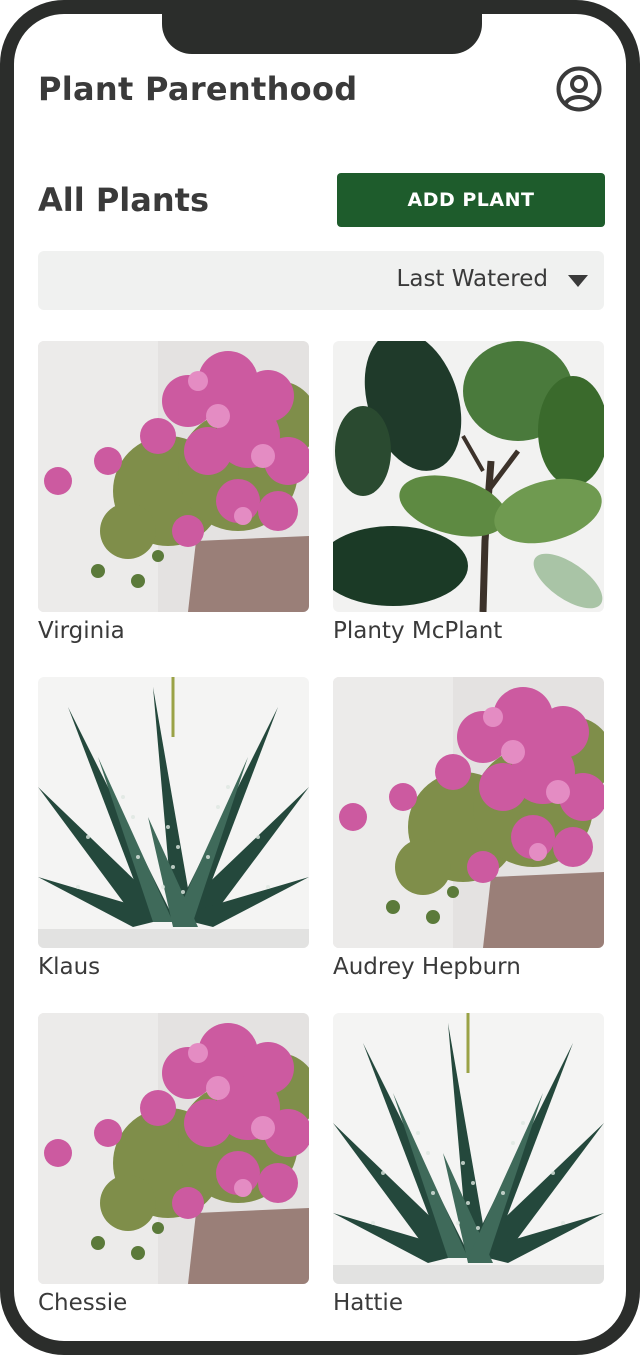 The height and width of the screenshot is (1355, 640). I want to click on plant-card: Hattie, so click(468, 1164).